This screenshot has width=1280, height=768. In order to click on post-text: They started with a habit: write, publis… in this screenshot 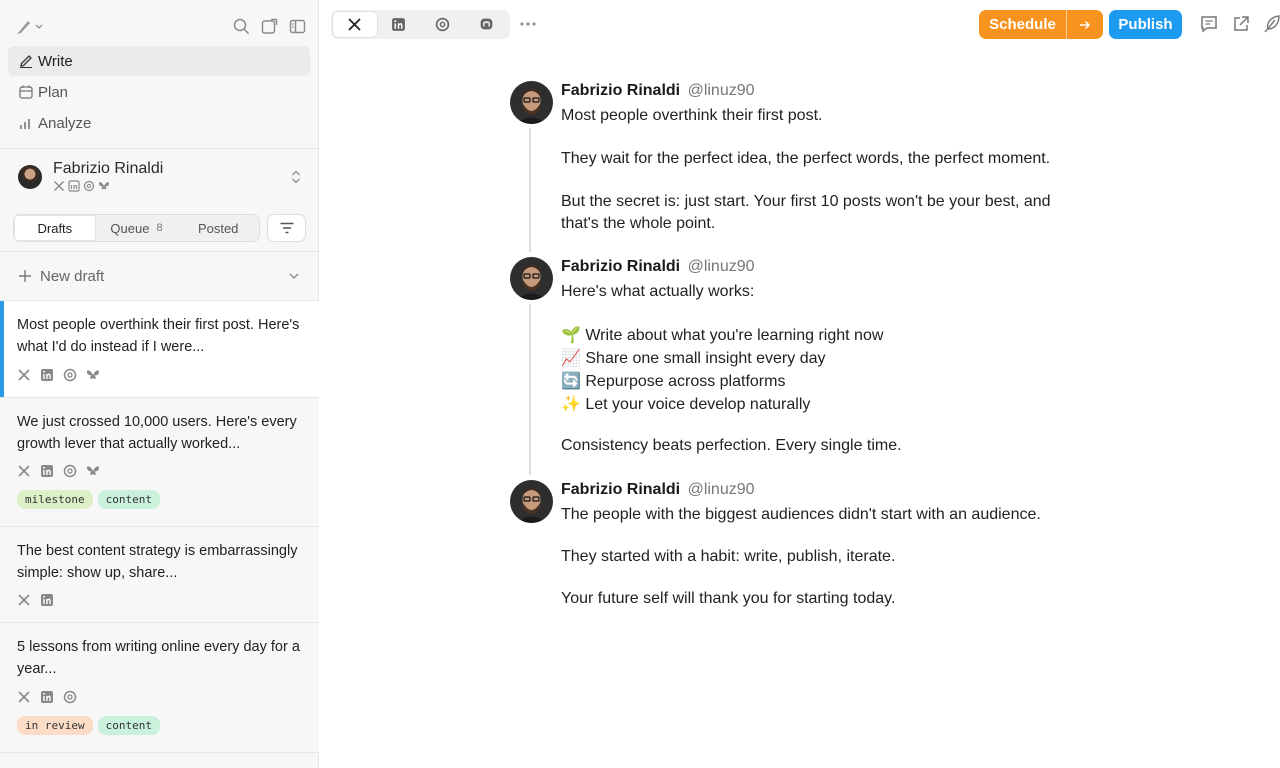, I will do `click(728, 556)`.